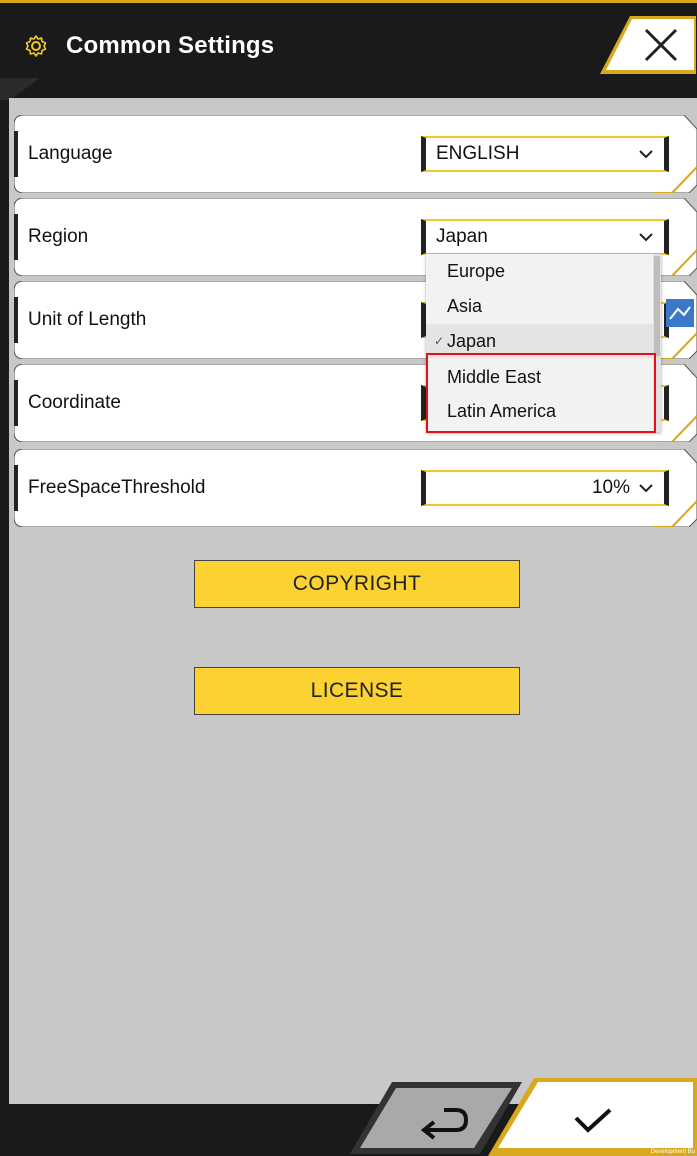 Image resolution: width=697 pixels, height=1156 pixels. What do you see at coordinates (357, 584) in the screenshot?
I see `copyright-button: COPYRIGHT` at bounding box center [357, 584].